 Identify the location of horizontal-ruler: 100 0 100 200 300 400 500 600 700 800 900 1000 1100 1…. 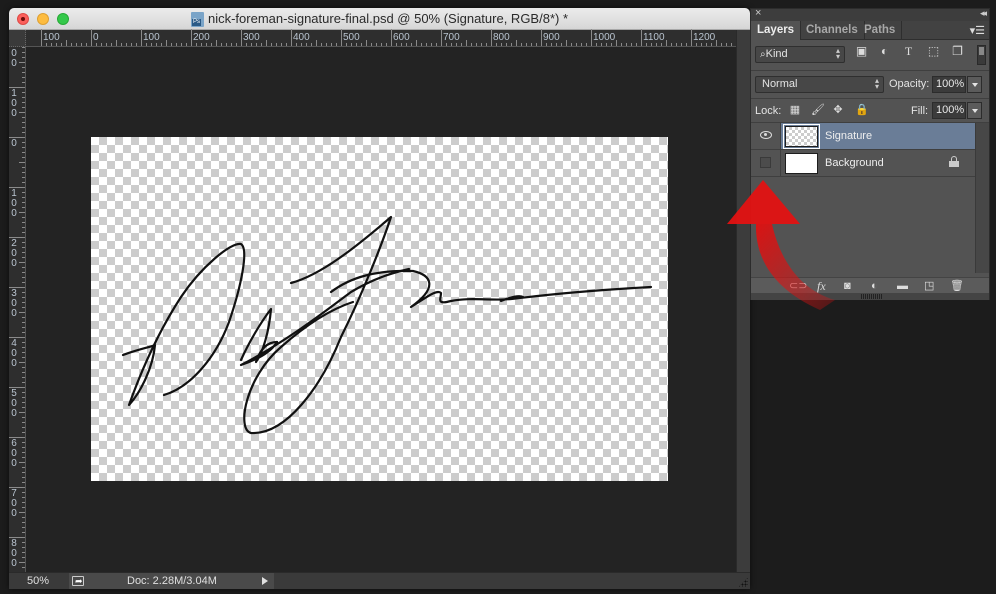
(381, 38).